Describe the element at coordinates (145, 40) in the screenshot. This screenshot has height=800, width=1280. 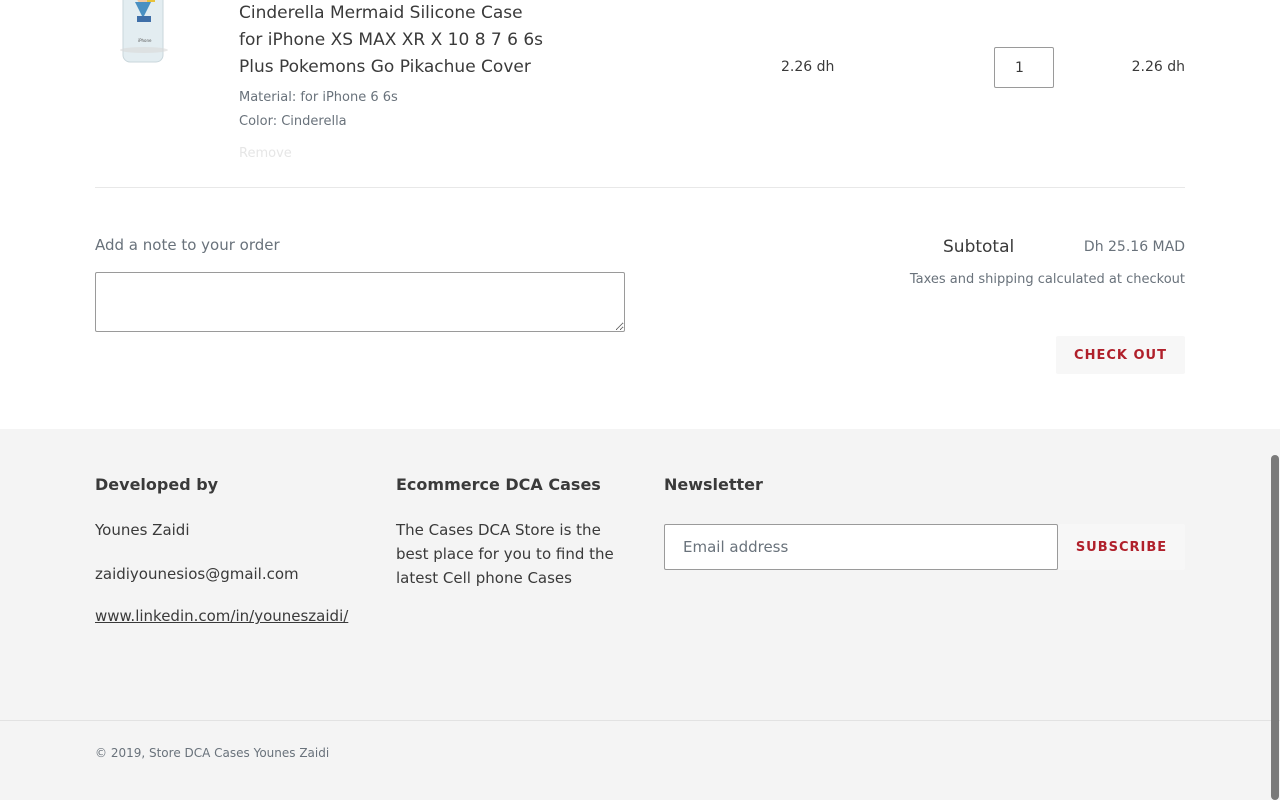
I see `svg-text: iPhone` at that location.